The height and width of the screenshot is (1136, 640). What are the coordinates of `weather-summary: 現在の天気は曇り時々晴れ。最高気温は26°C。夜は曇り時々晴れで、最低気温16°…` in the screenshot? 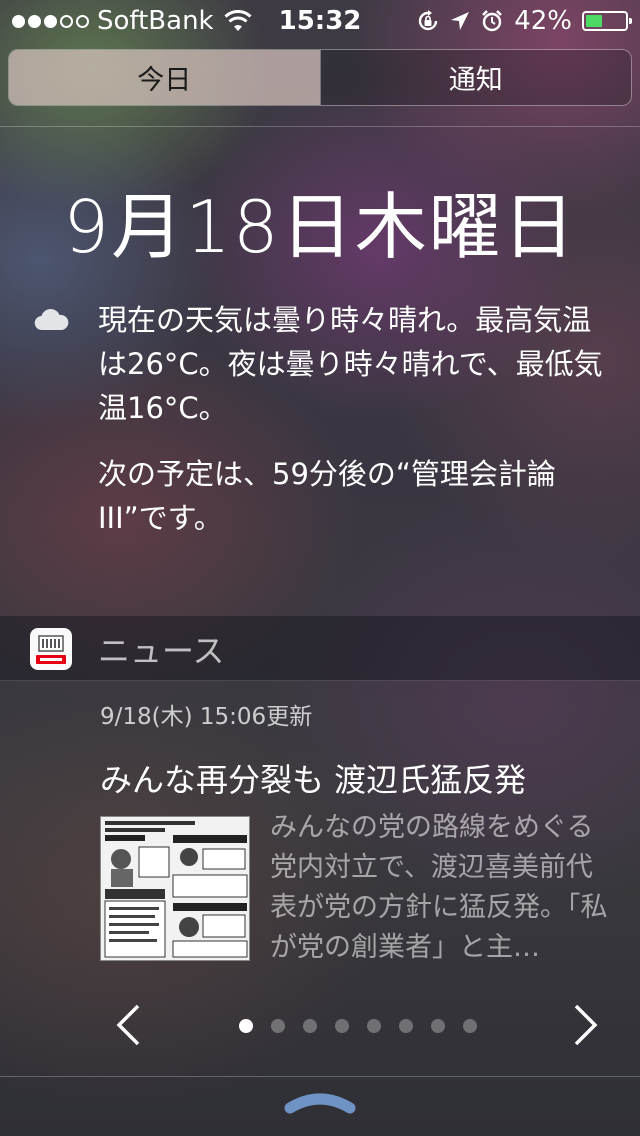 It's located at (350, 364).